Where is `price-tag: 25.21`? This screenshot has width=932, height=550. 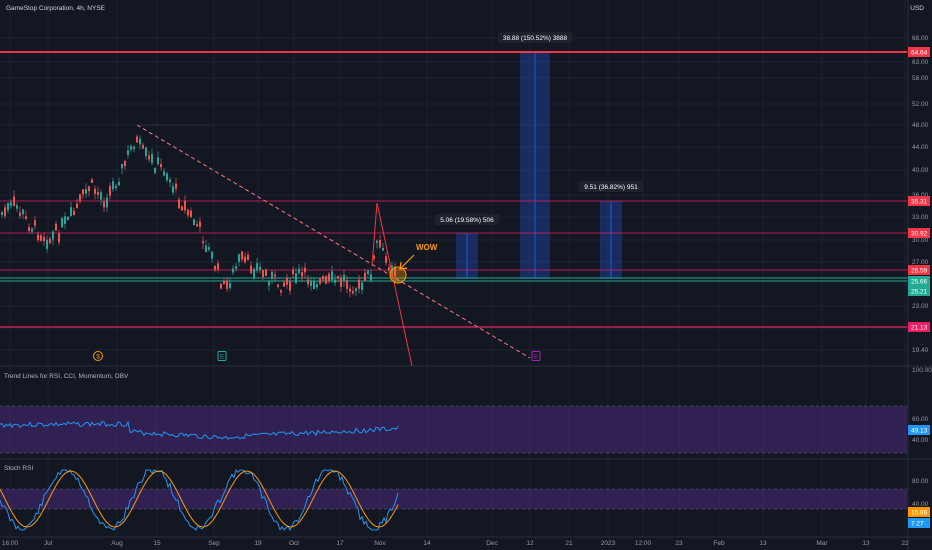 price-tag: 25.21 is located at coordinates (919, 292).